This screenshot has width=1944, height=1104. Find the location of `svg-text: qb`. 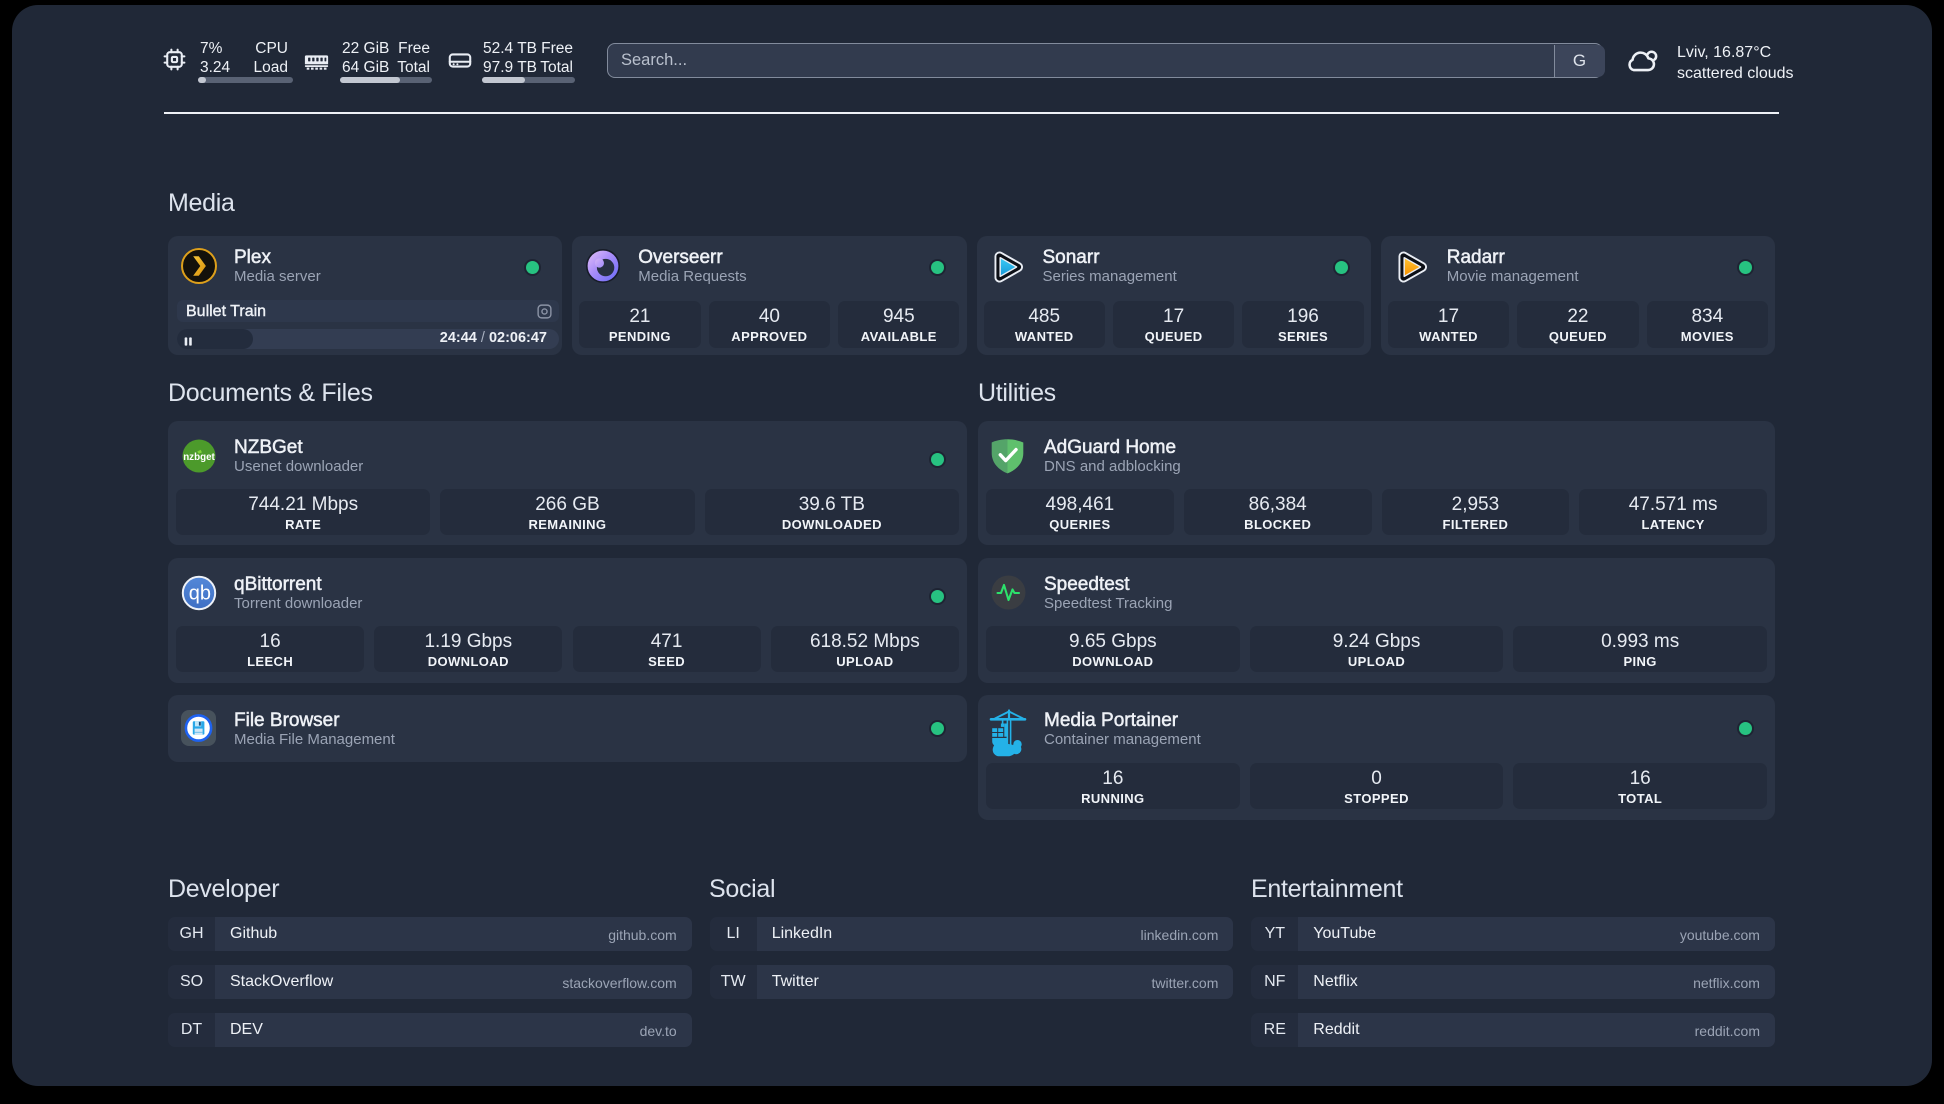

svg-text: qb is located at coordinates (200, 594).